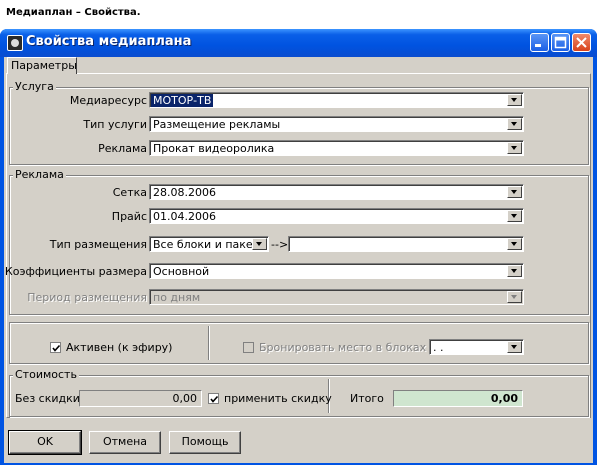  What do you see at coordinates (336, 124) in the screenshot?
I see `service-type-combo: Размещение рекламы` at bounding box center [336, 124].